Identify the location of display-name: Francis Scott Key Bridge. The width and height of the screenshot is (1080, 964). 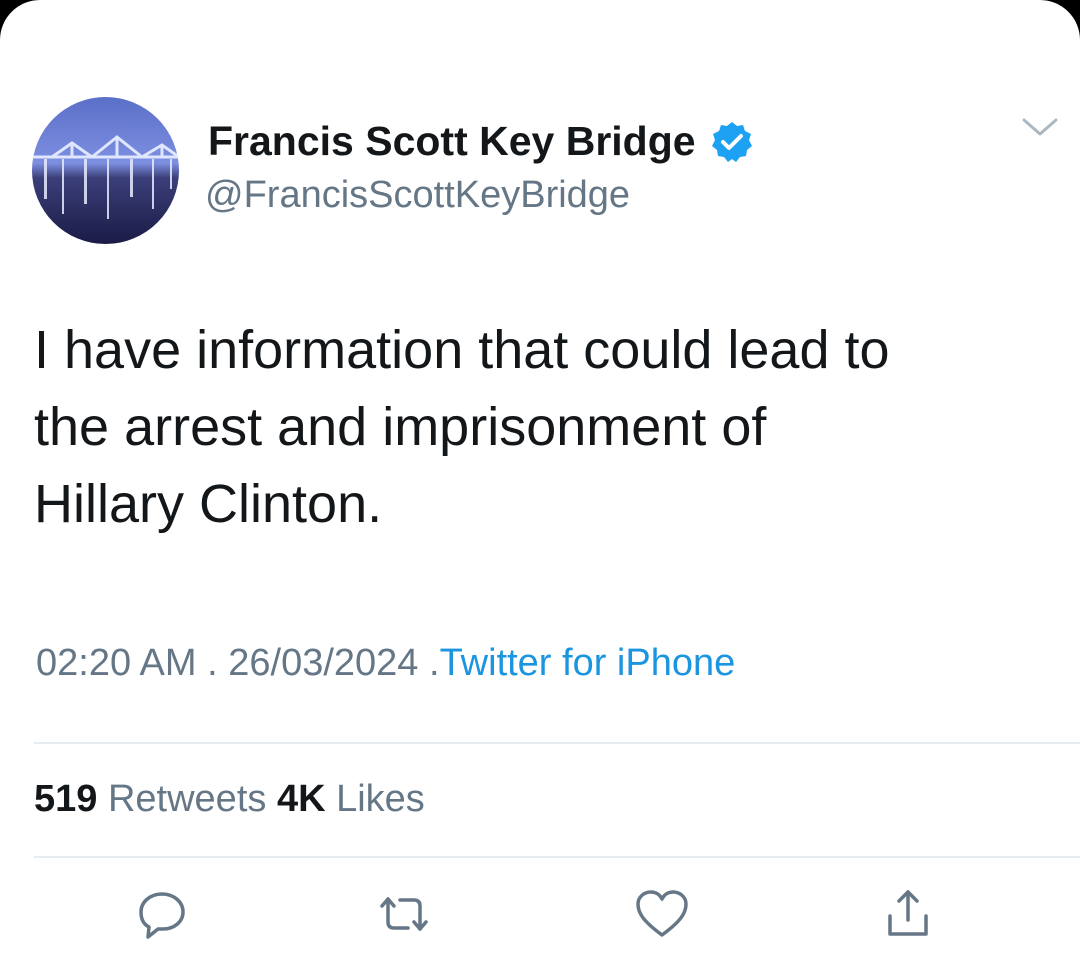
(452, 141).